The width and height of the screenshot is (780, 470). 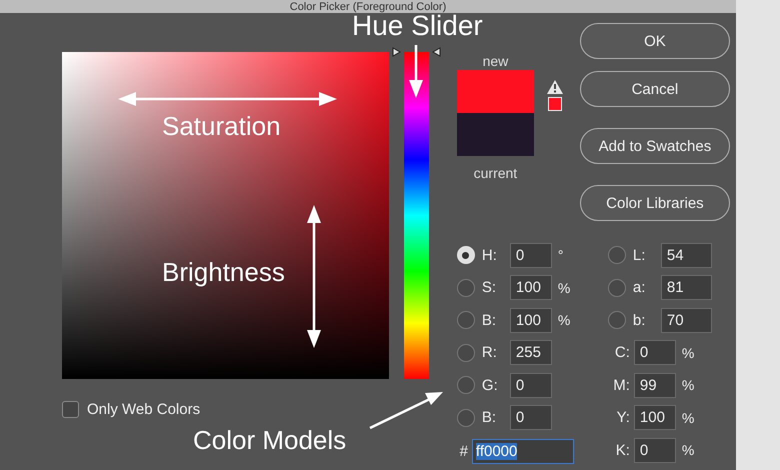 What do you see at coordinates (416, 52) in the screenshot?
I see `hue-slider-thumb` at bounding box center [416, 52].